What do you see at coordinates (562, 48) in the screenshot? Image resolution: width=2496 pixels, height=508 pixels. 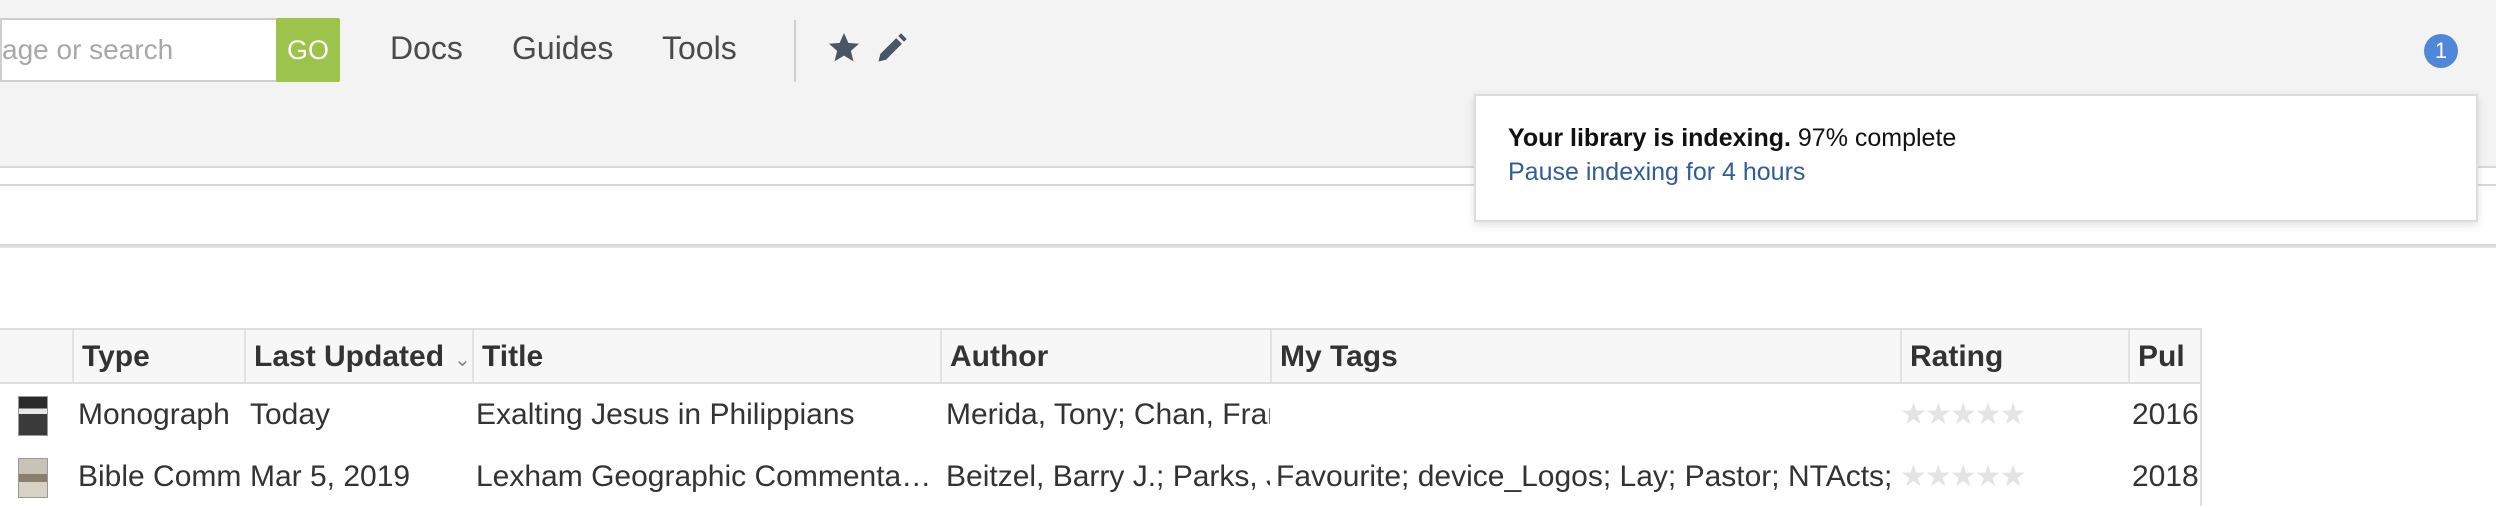 I see `nav-guides: Guides` at bounding box center [562, 48].